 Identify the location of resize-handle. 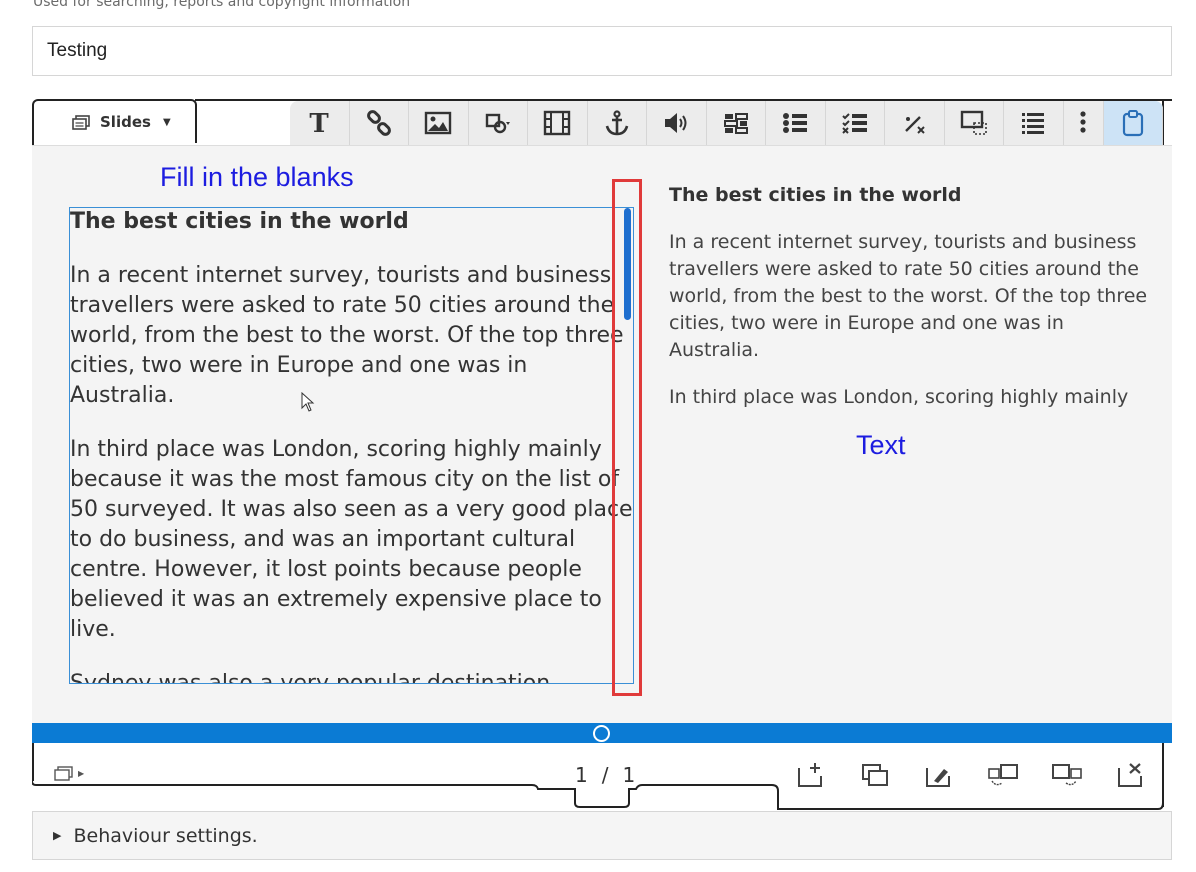
(601, 733).